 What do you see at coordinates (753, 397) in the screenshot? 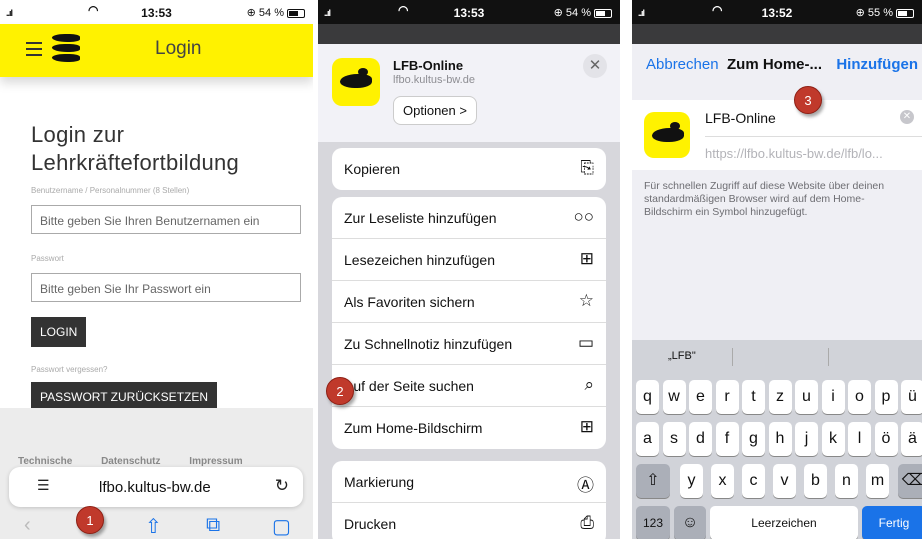
I see `key-t: t` at bounding box center [753, 397].